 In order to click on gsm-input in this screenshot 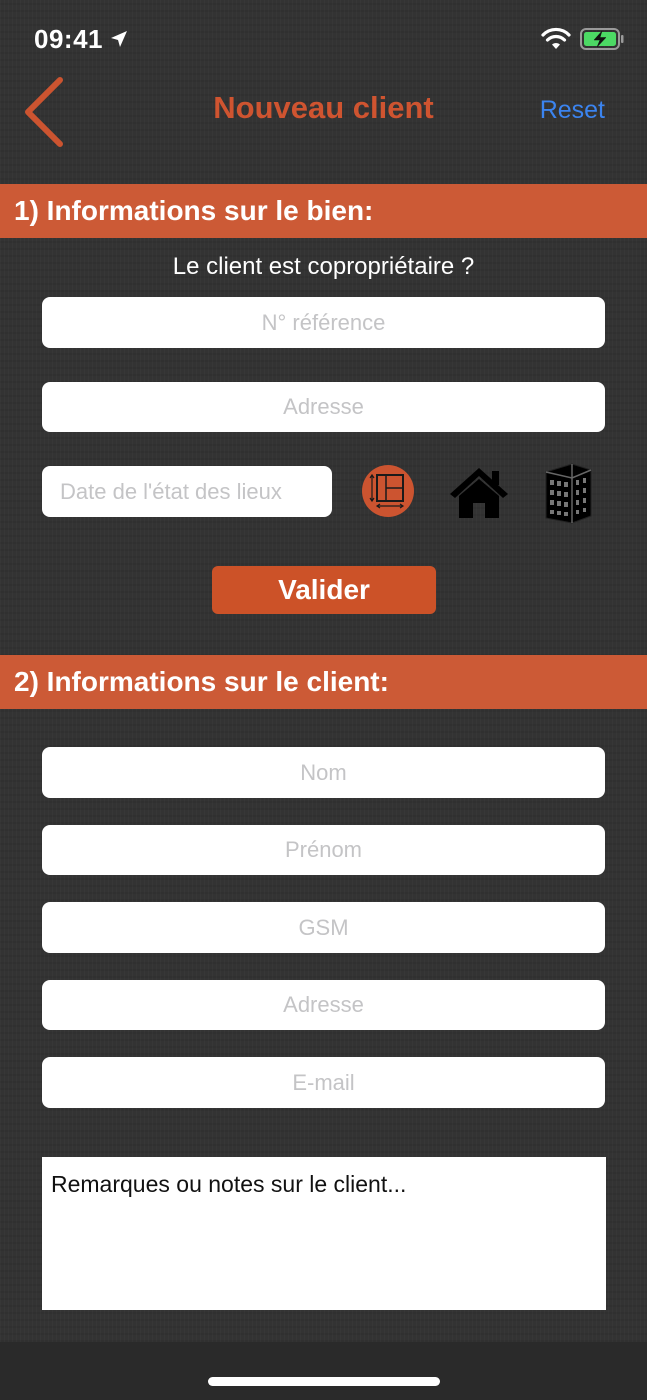, I will do `click(323, 927)`.